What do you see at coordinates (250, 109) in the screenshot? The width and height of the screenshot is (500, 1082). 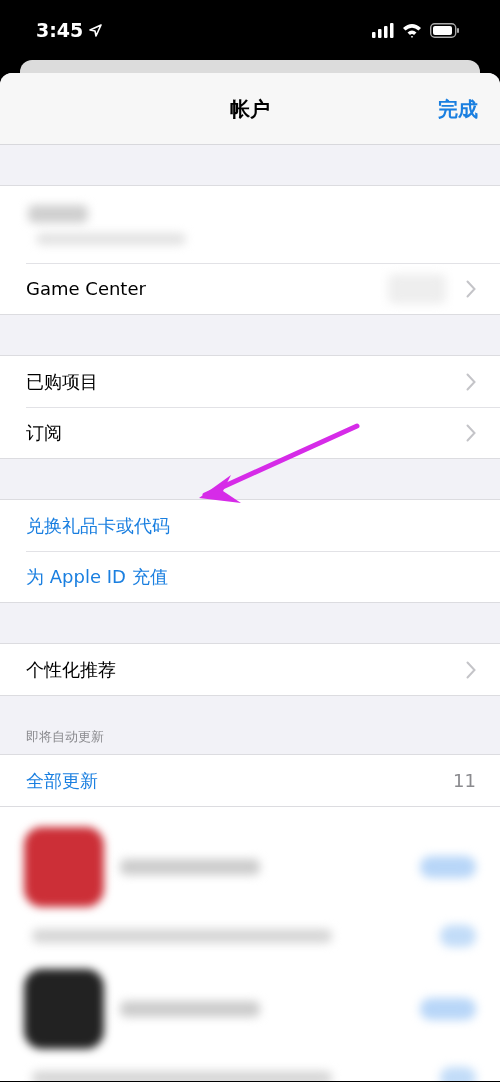 I see `nav-title: 帐户` at bounding box center [250, 109].